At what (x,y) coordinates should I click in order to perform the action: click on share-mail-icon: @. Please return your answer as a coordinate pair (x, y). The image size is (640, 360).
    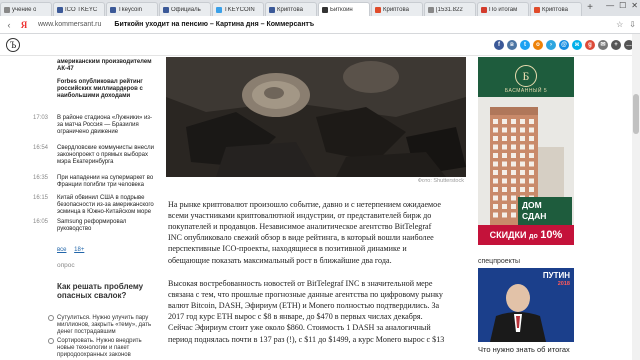
    Looking at the image, I should click on (564, 44).